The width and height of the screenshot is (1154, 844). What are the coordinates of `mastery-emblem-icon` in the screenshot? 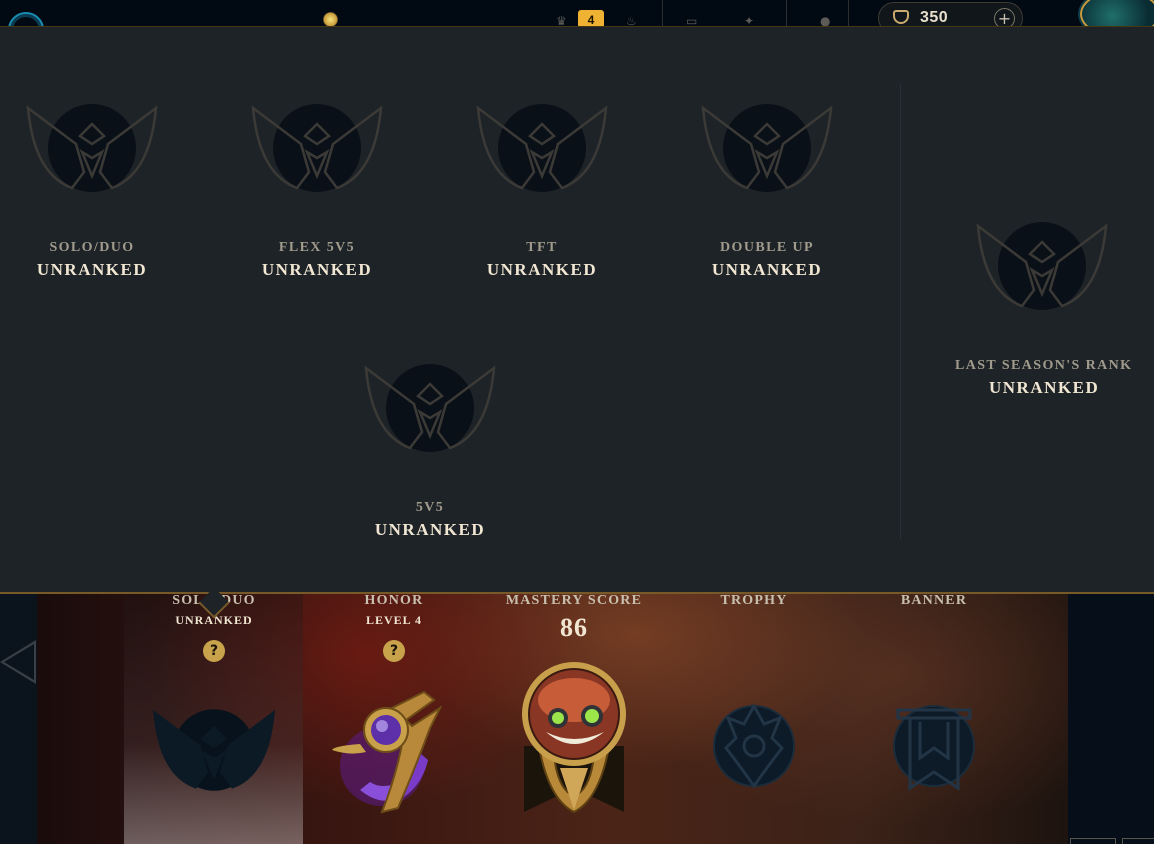 It's located at (574, 738).